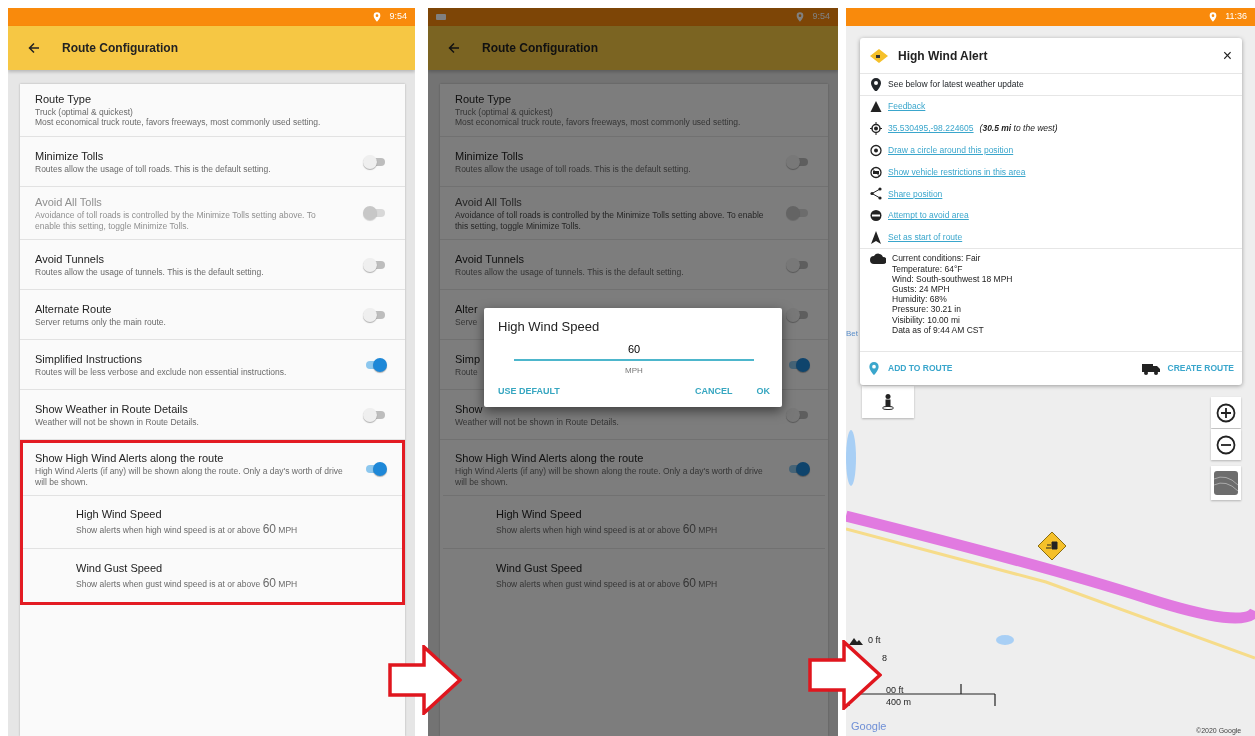 This screenshot has width=1255, height=736. I want to click on setting-description: Serve, so click(466, 322).